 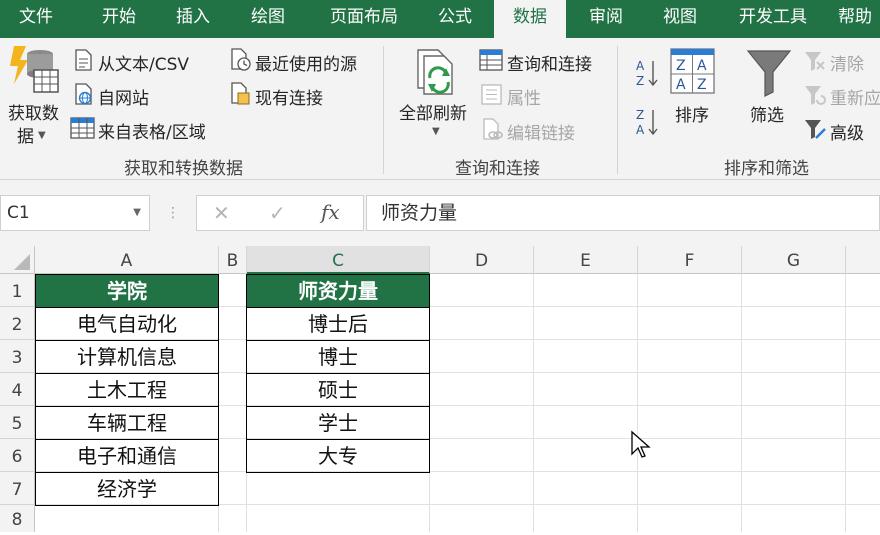 I want to click on queries-connections-button: 查询和连接, so click(x=549, y=62).